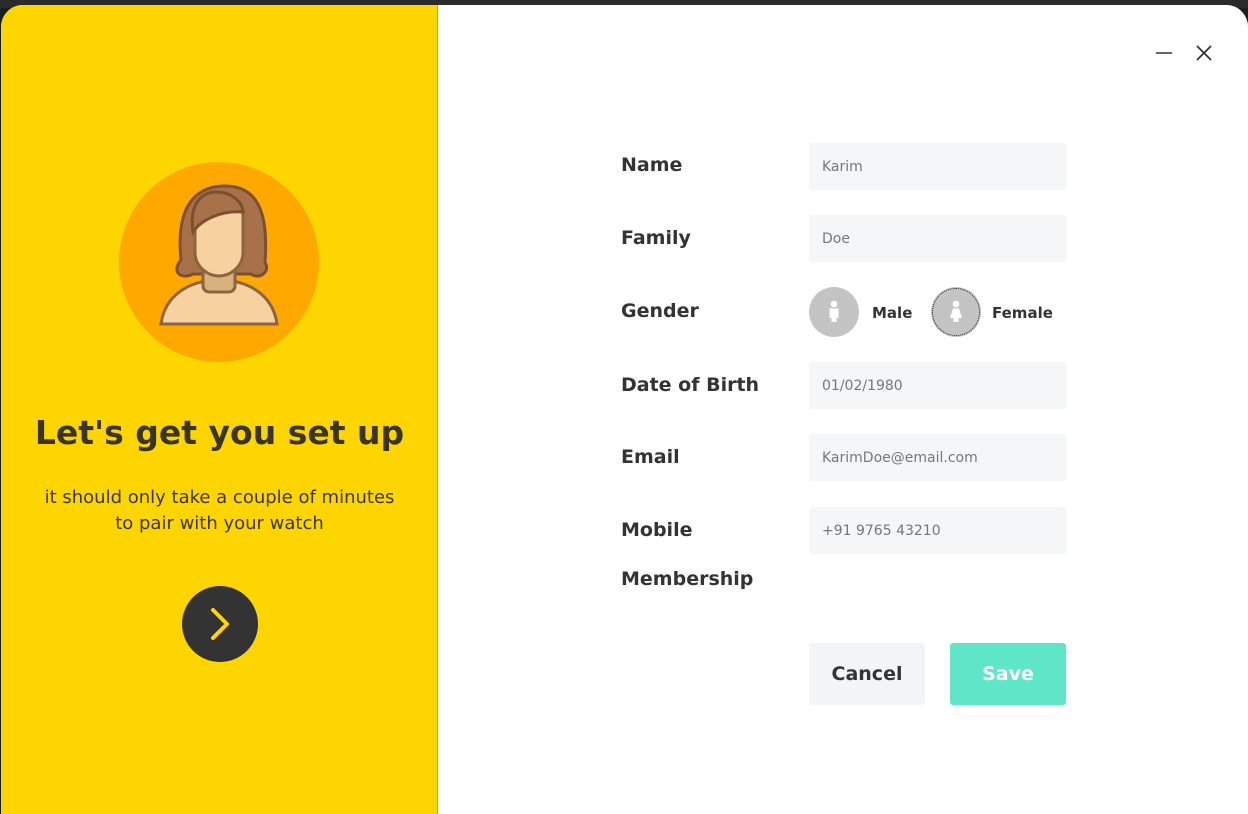 The image size is (1248, 814). Describe the element at coordinates (937, 238) in the screenshot. I see `family-field` at that location.